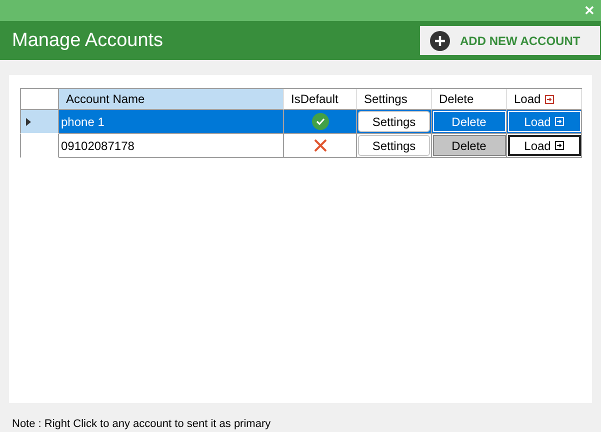 Image resolution: width=601 pixels, height=432 pixels. I want to click on column-header: Load, so click(544, 99).